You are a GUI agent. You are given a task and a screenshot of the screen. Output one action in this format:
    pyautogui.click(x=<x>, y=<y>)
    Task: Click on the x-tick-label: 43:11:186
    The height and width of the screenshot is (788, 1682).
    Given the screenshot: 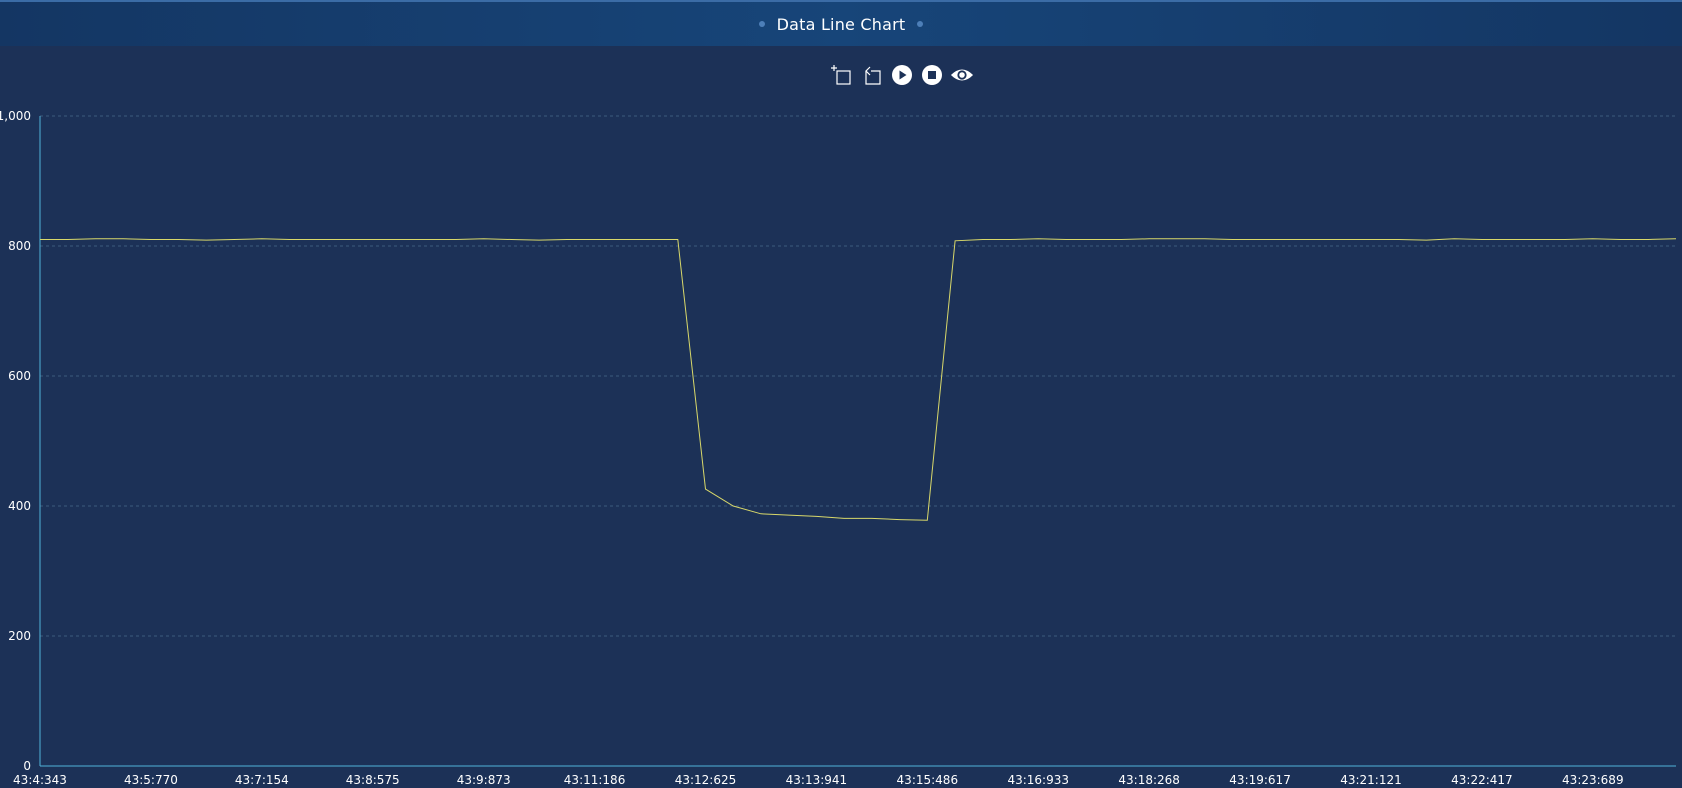 What is the action you would take?
    pyautogui.click(x=595, y=780)
    